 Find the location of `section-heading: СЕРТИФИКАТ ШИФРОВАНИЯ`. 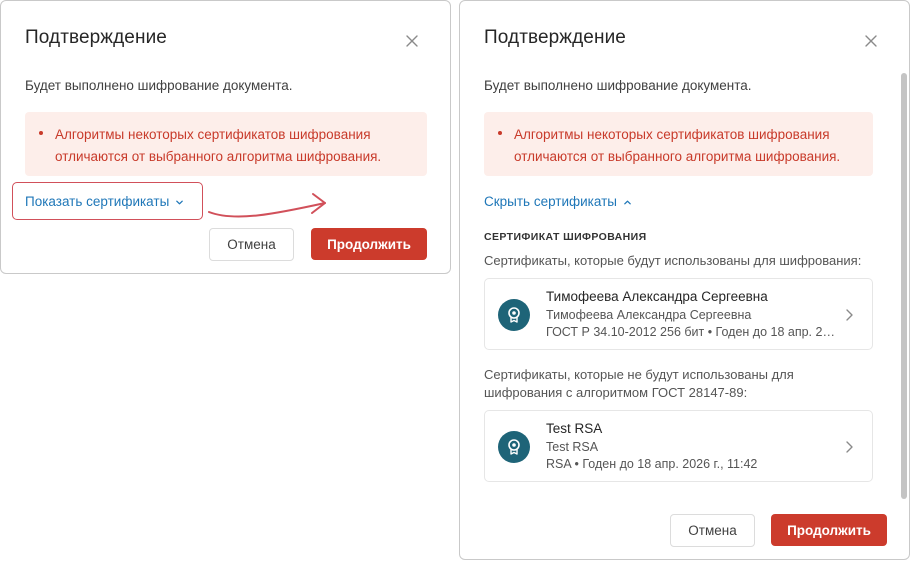

section-heading: СЕРТИФИКАТ ШИФРОВАНИЯ is located at coordinates (565, 237).